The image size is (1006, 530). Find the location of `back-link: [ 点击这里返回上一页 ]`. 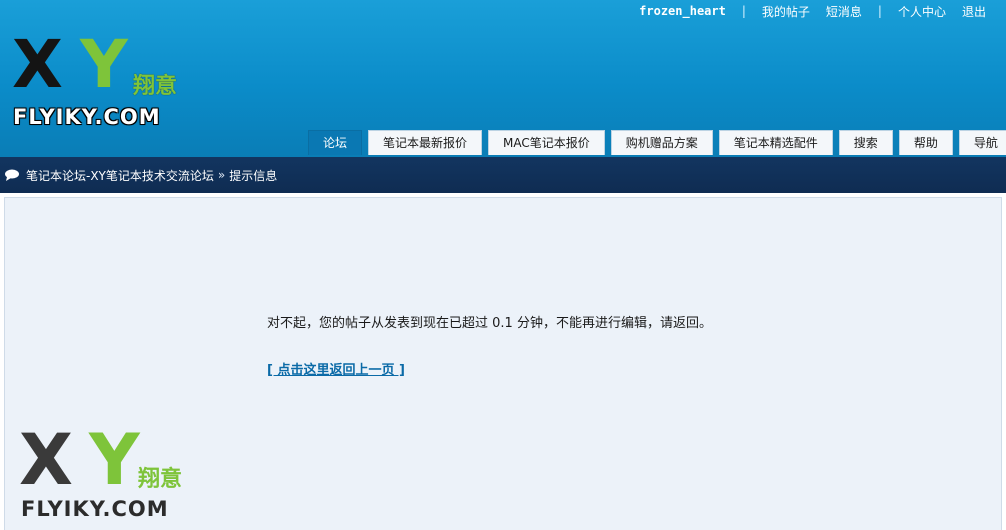

back-link: [ 点击这里返回上一页 ] is located at coordinates (336, 368).